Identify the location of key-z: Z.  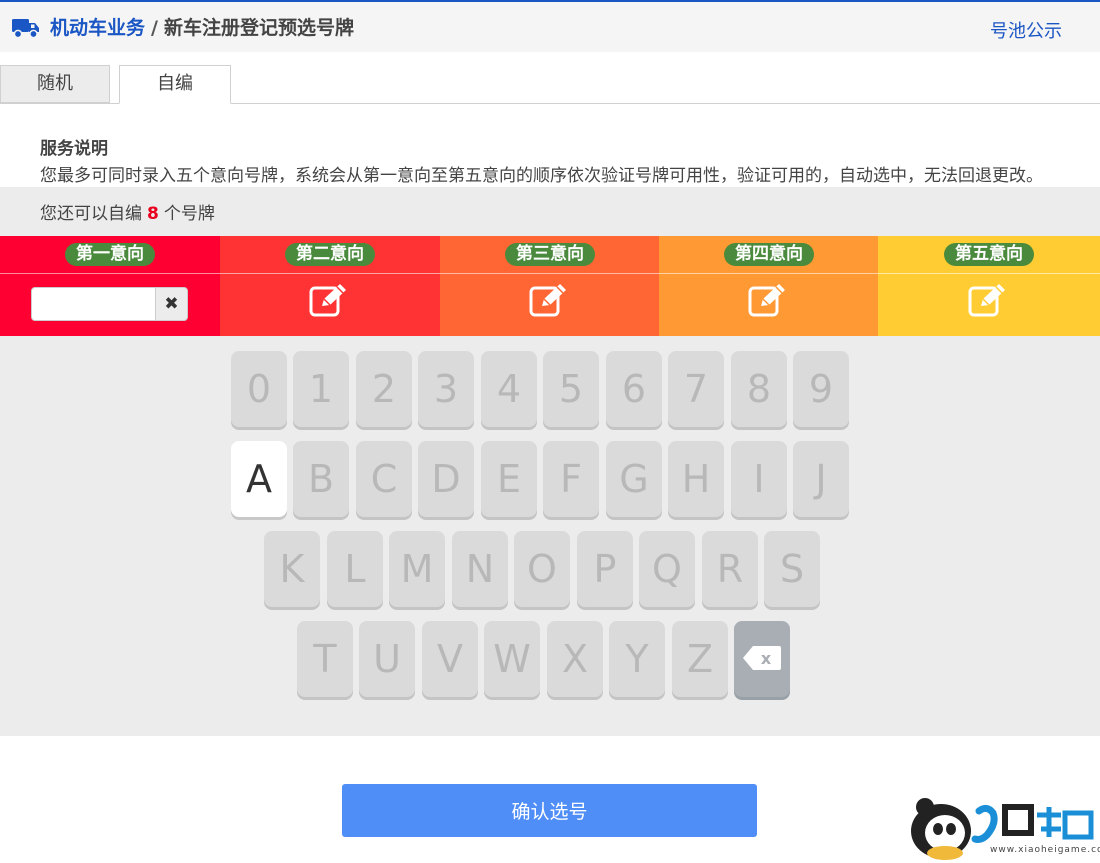
(700, 659).